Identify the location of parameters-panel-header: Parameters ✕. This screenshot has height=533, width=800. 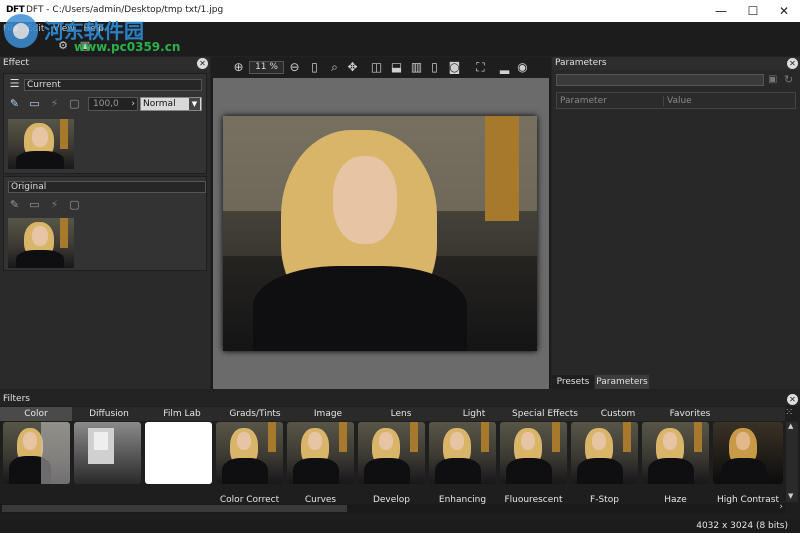
(676, 63).